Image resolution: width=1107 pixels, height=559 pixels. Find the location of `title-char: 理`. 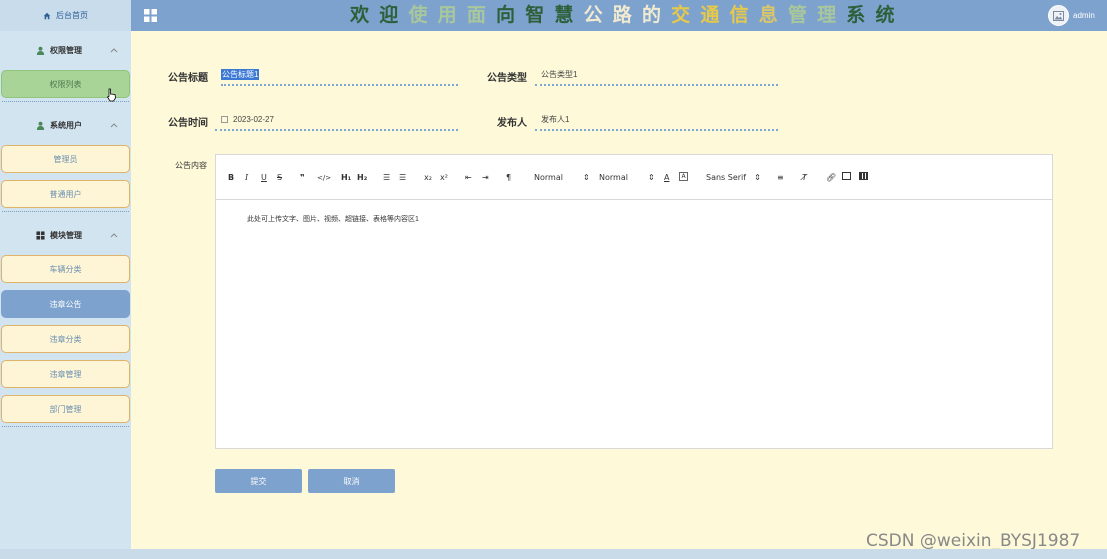

title-char: 理 is located at coordinates (827, 15).